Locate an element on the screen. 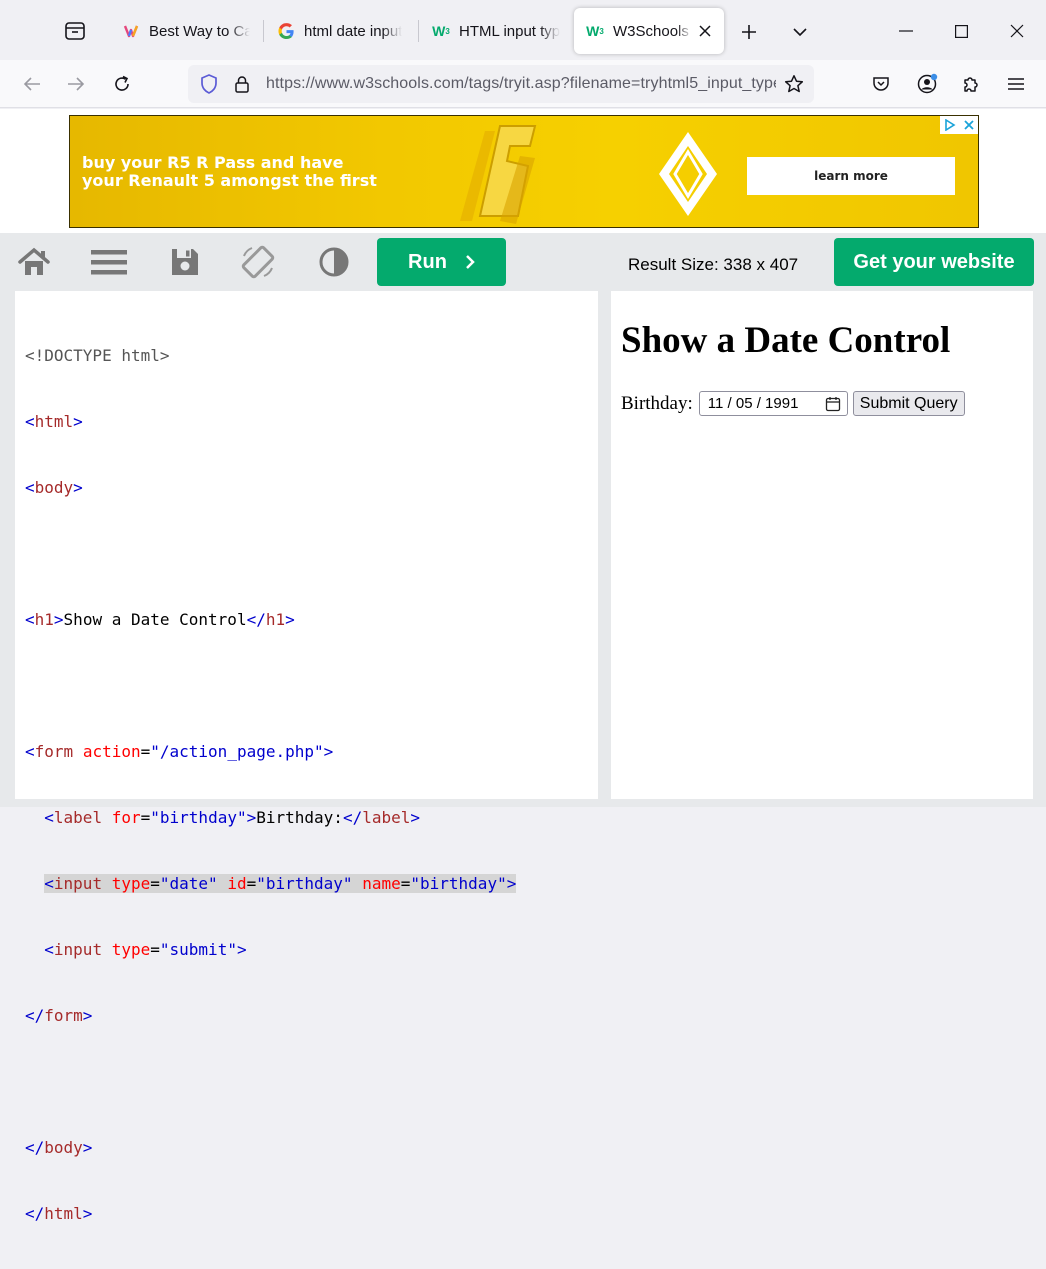 Image resolution: width=1046 pixels, height=1269 pixels. tab-title: HTML input typ is located at coordinates (509, 31).